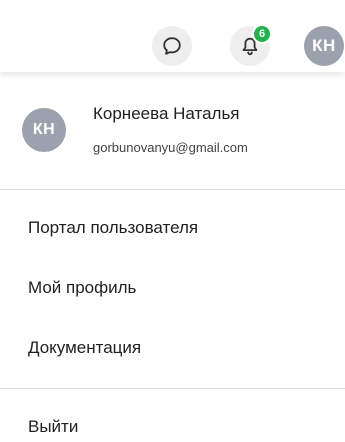  What do you see at coordinates (251, 45) in the screenshot?
I see `notifications-button: 6` at bounding box center [251, 45].